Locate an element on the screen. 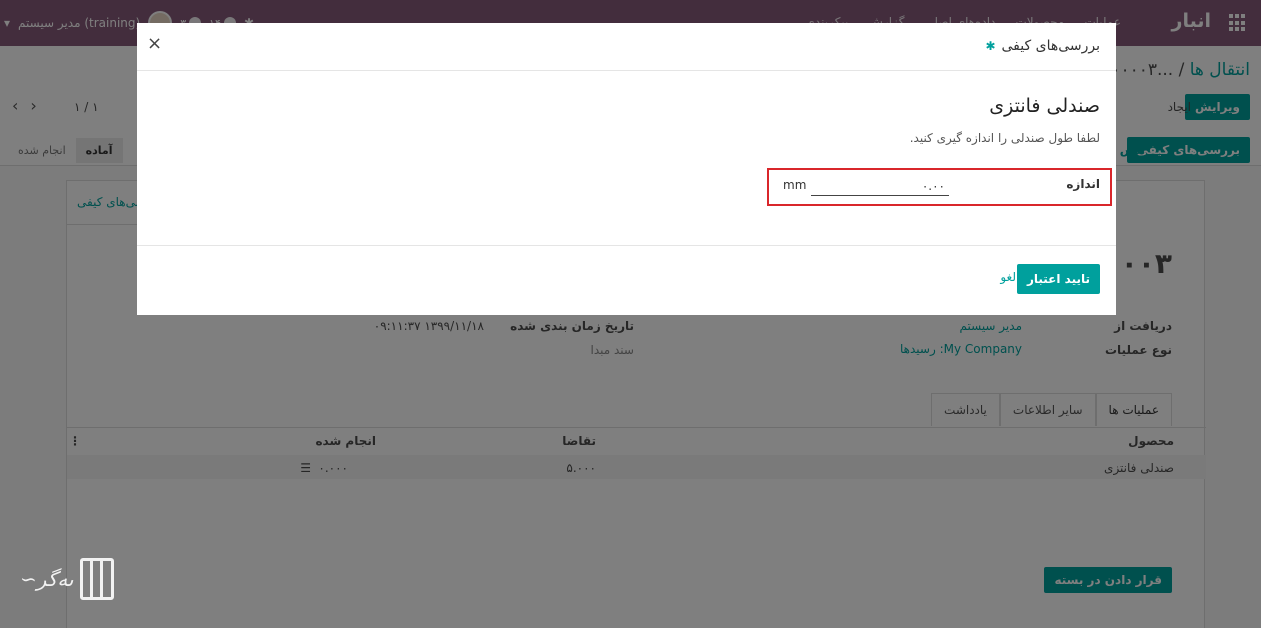  bug-icon: ✱ is located at coordinates (990, 46).